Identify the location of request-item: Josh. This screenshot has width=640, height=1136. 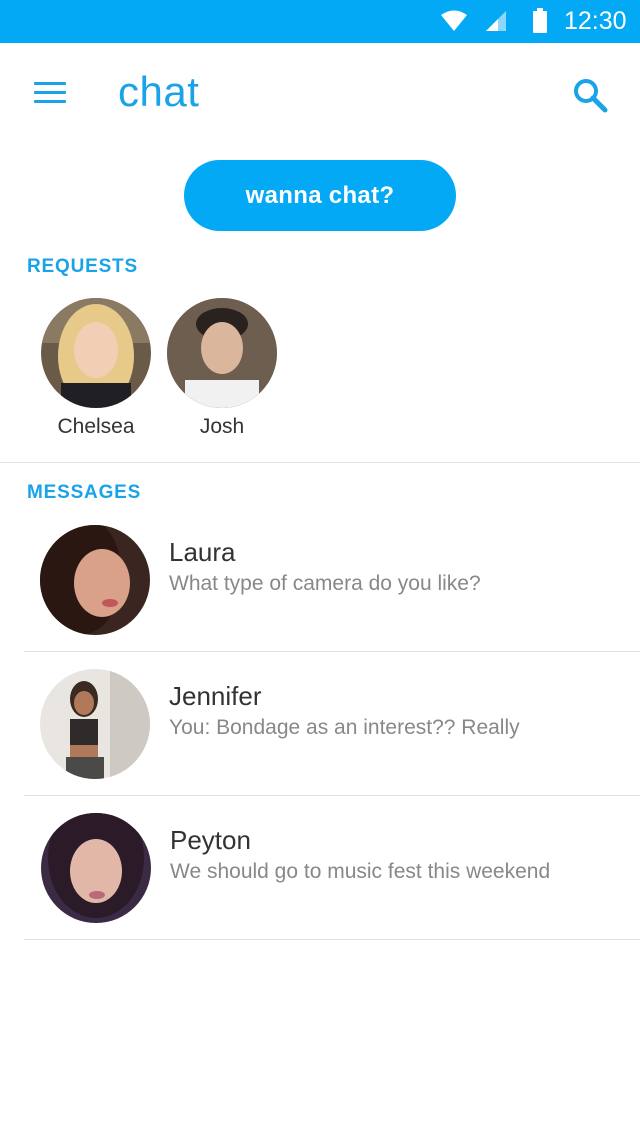
(222, 373).